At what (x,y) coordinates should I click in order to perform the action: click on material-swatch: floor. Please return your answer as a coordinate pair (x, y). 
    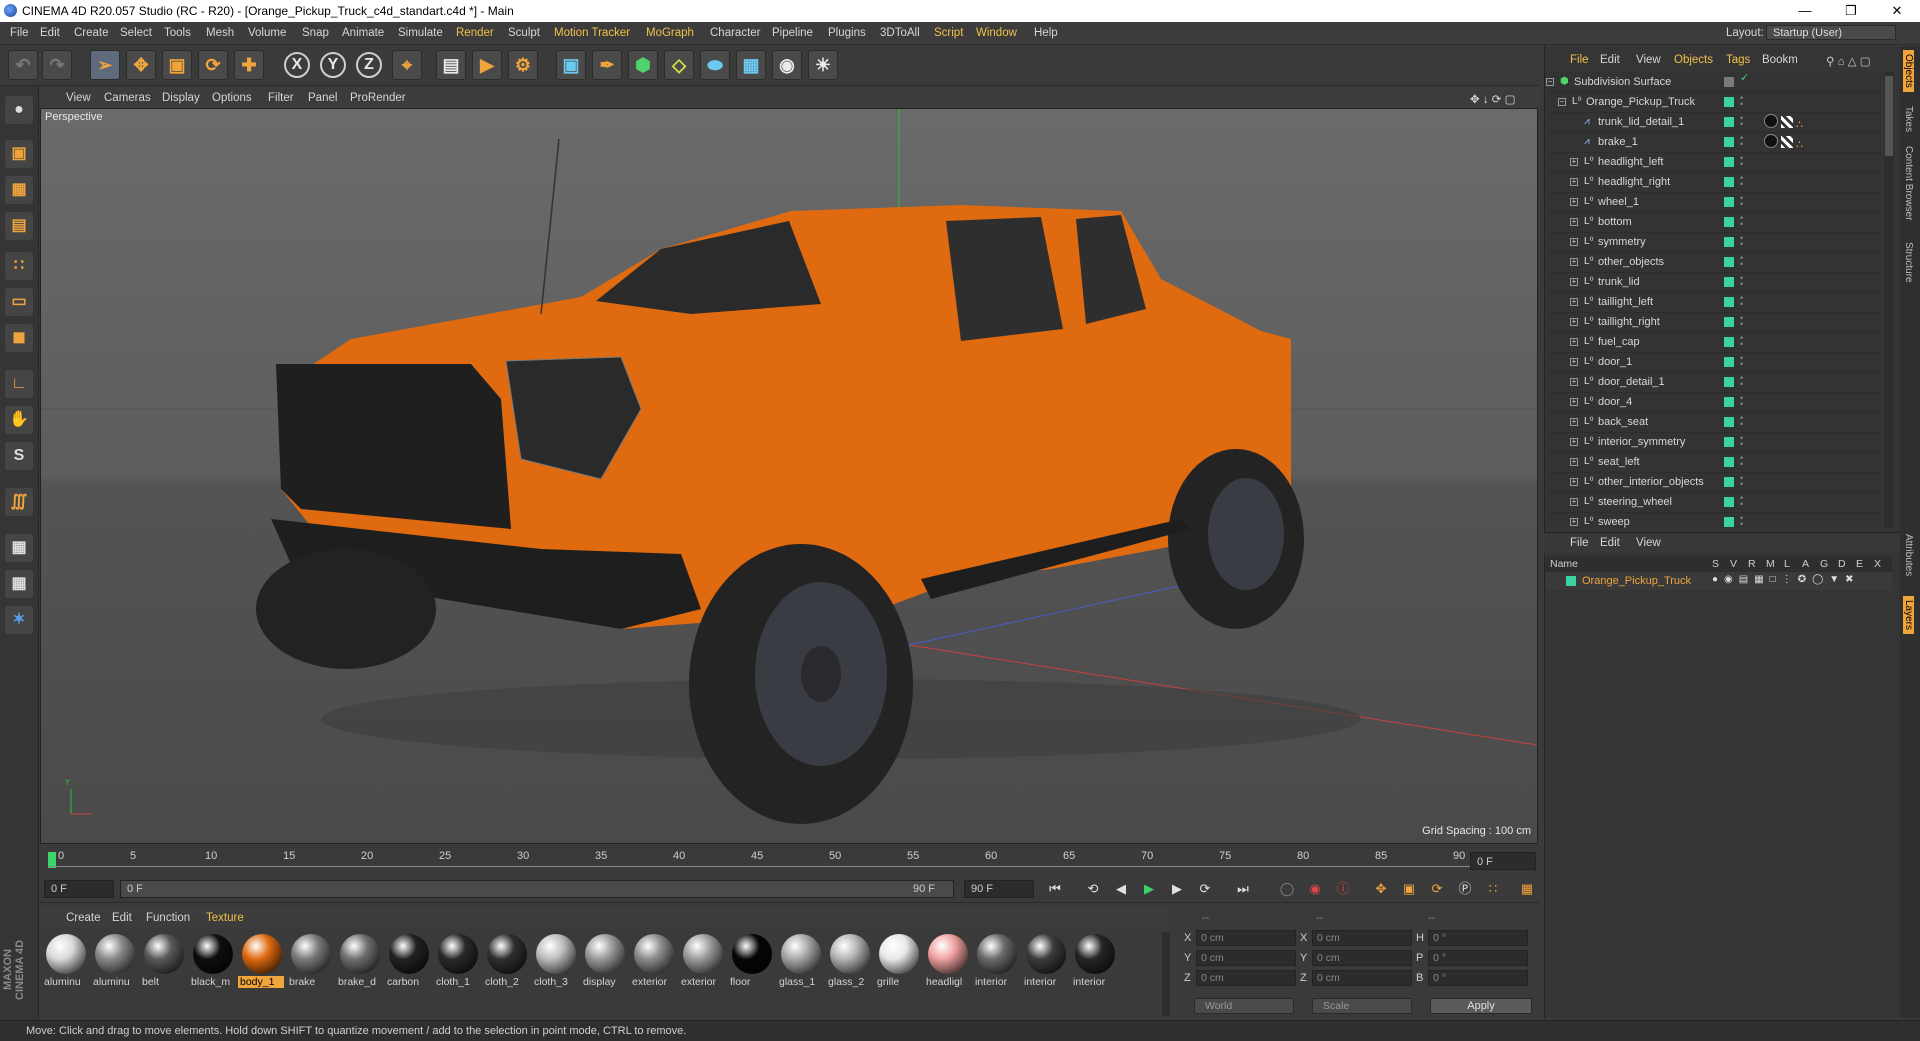
    Looking at the image, I should click on (751, 961).